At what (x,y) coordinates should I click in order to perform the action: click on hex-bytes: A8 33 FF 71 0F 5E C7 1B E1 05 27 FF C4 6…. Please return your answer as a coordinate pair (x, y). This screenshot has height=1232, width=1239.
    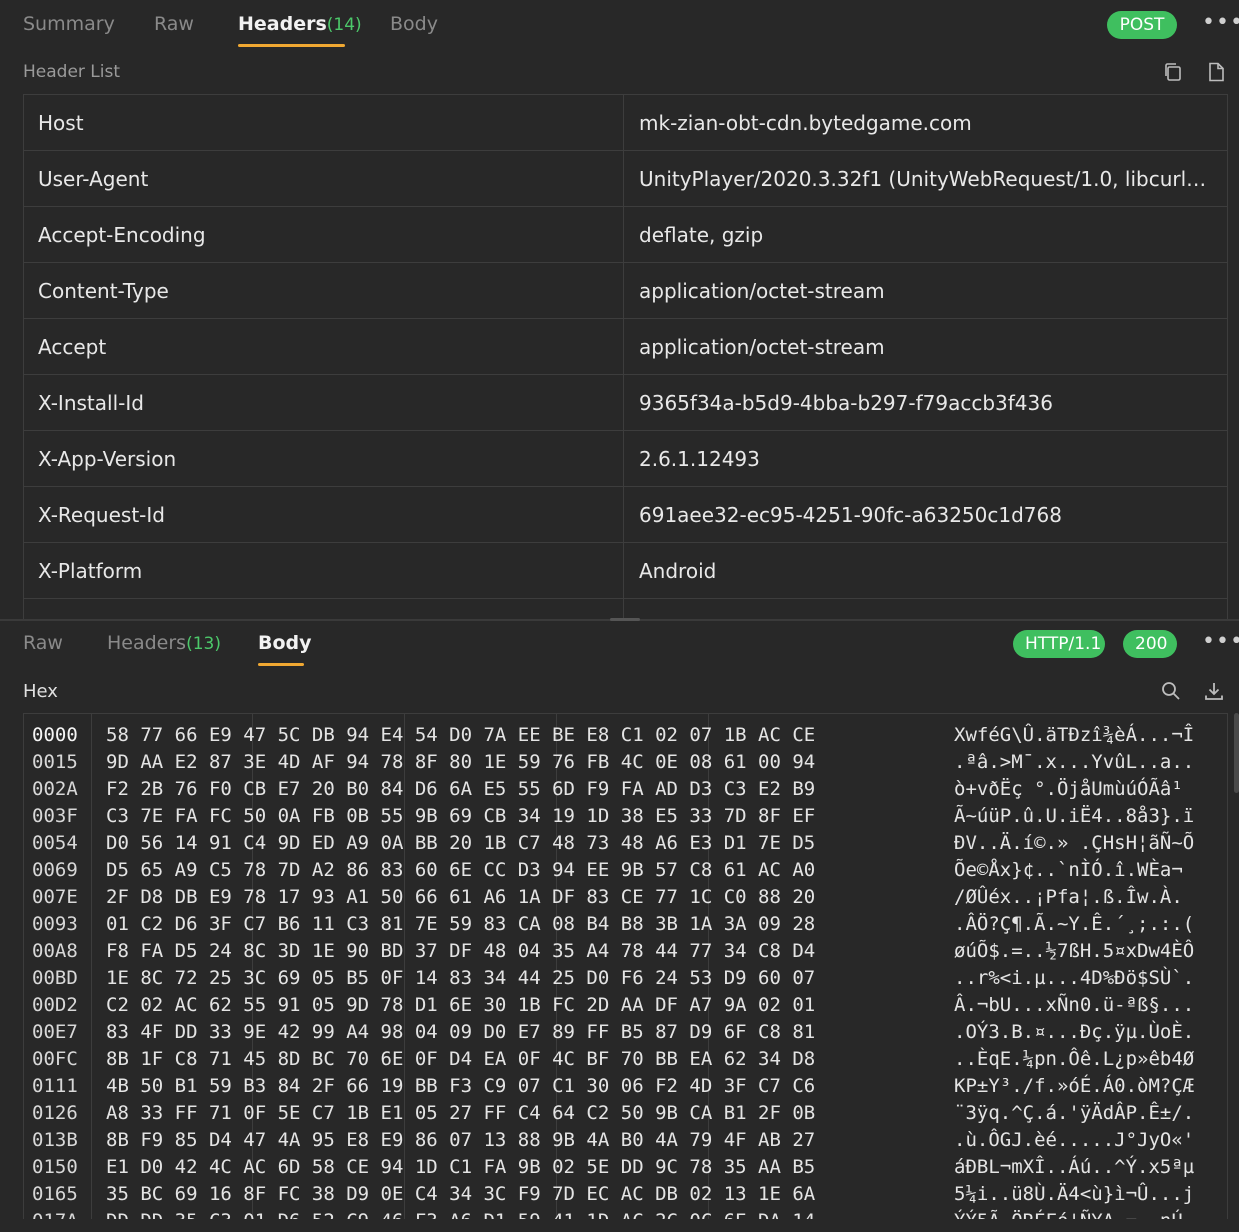
    Looking at the image, I should click on (461, 1113).